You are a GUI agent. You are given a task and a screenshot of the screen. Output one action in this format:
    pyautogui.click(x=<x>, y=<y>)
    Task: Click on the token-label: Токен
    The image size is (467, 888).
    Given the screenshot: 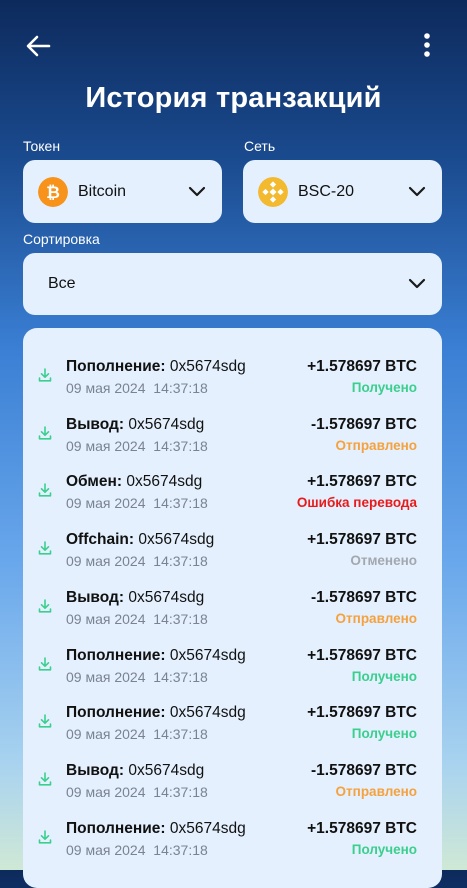 What is the action you would take?
    pyautogui.click(x=42, y=146)
    